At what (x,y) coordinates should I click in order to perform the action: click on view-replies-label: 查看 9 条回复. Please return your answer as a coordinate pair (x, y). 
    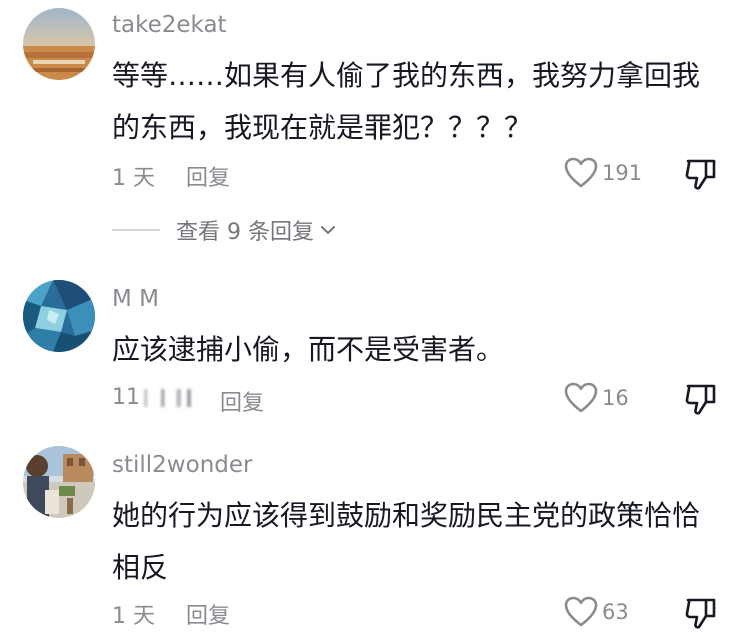
    Looking at the image, I should click on (245, 232).